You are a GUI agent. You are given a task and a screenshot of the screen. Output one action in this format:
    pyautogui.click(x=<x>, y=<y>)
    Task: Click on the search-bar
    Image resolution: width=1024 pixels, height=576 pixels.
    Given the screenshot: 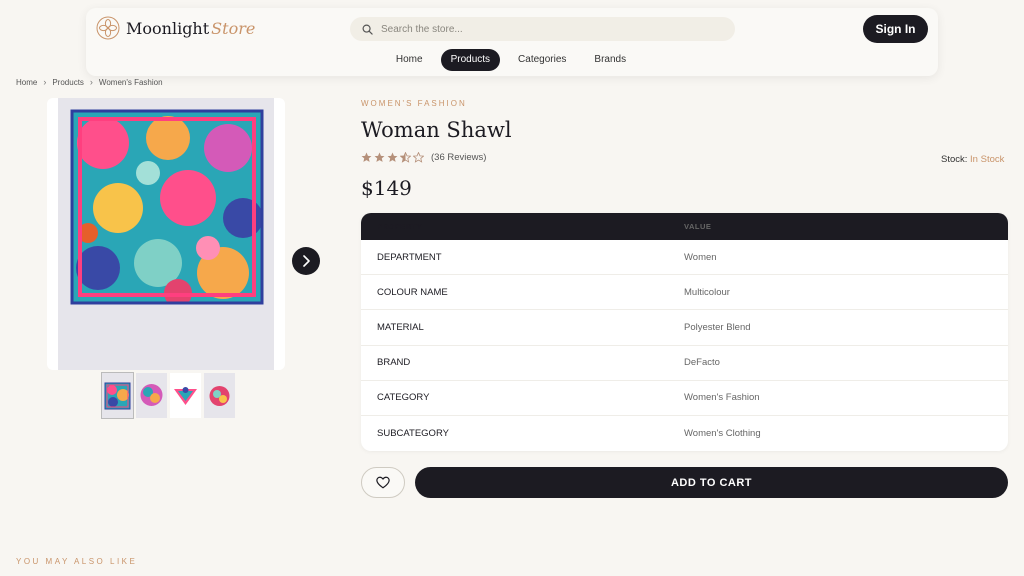 What is the action you would take?
    pyautogui.click(x=542, y=29)
    